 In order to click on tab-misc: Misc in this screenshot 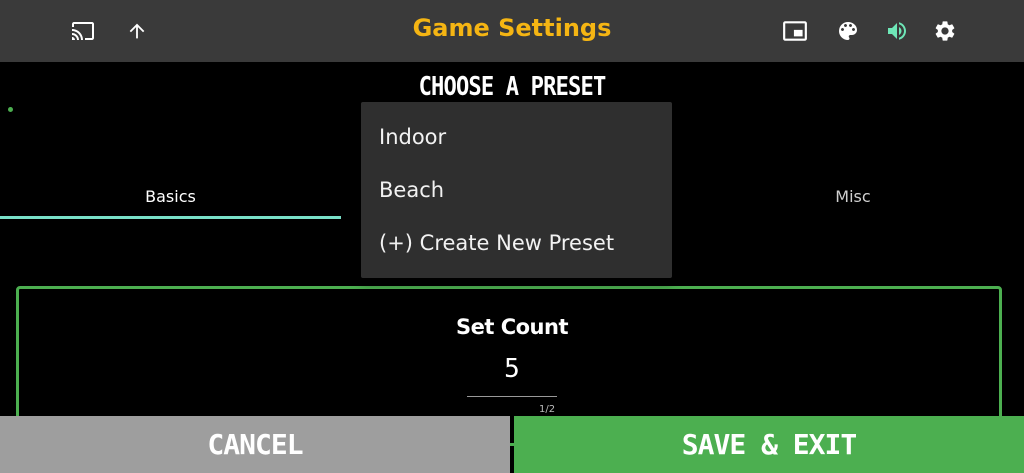, I will do `click(853, 196)`.